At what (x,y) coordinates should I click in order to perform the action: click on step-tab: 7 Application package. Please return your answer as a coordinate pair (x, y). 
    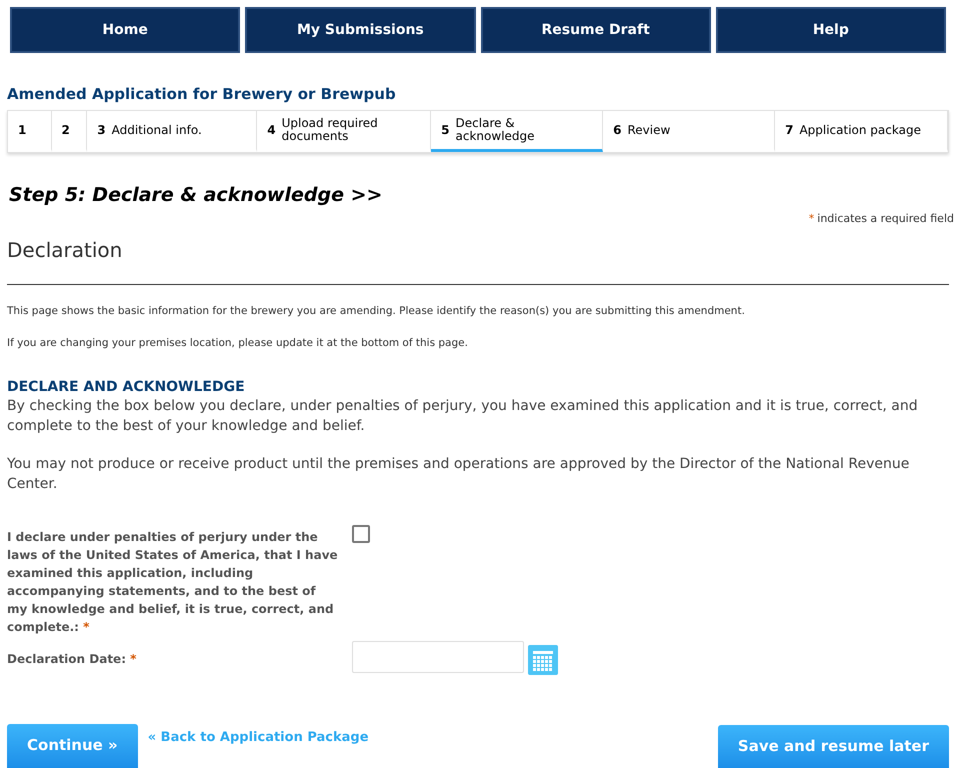
    Looking at the image, I should click on (861, 131).